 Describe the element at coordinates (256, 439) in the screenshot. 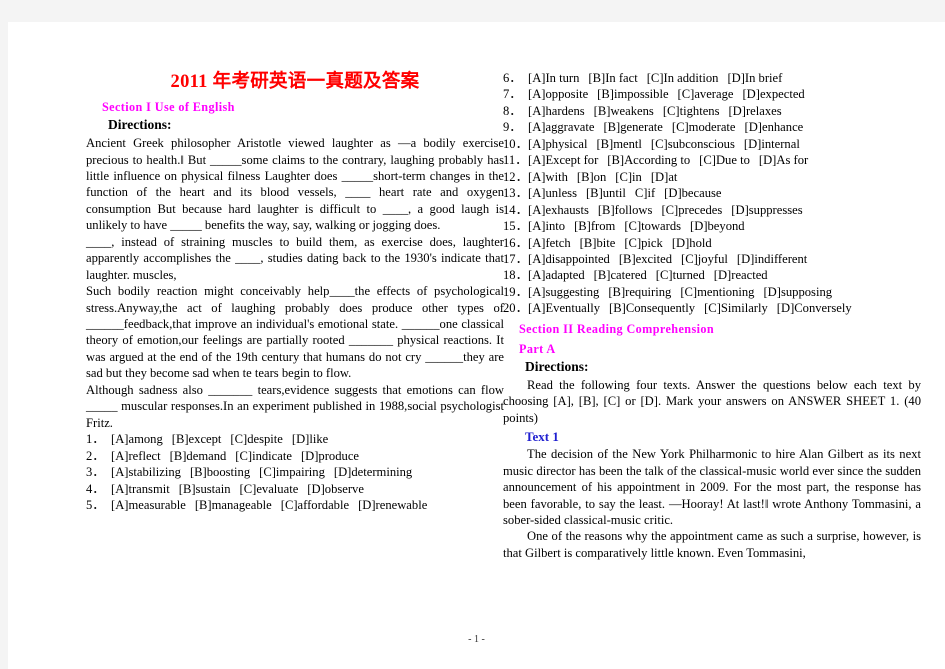

I see `option-c: [C]despite` at that location.